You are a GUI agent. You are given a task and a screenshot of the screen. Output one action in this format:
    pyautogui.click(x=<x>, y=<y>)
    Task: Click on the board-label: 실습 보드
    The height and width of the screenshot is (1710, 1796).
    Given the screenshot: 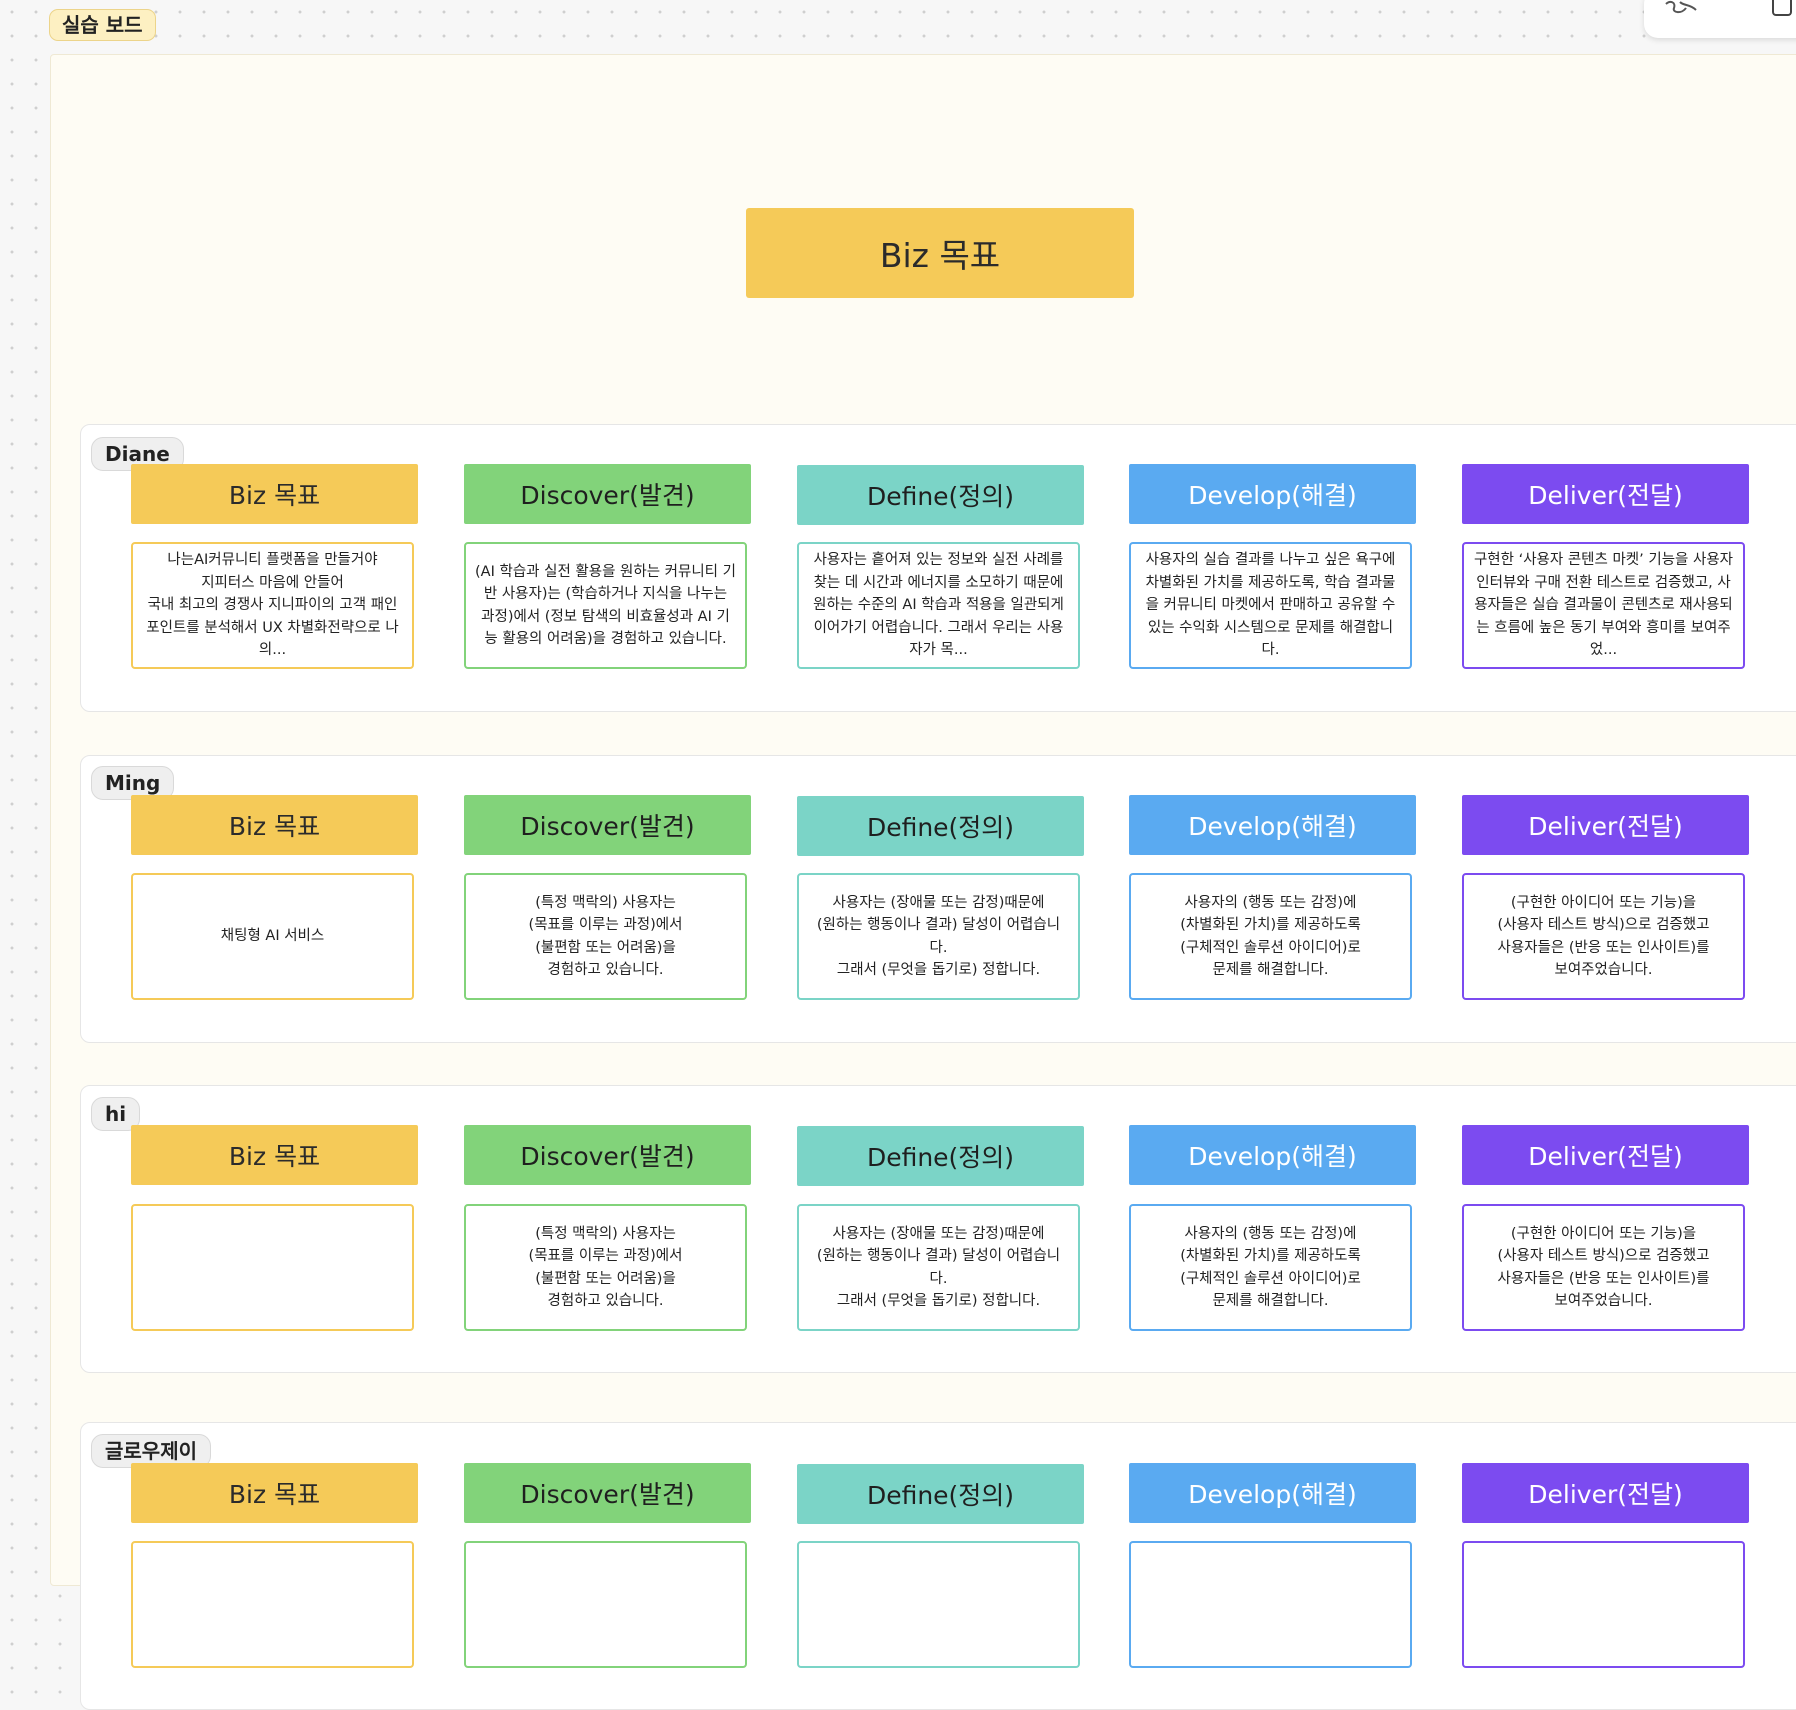 What is the action you would take?
    pyautogui.click(x=102, y=25)
    